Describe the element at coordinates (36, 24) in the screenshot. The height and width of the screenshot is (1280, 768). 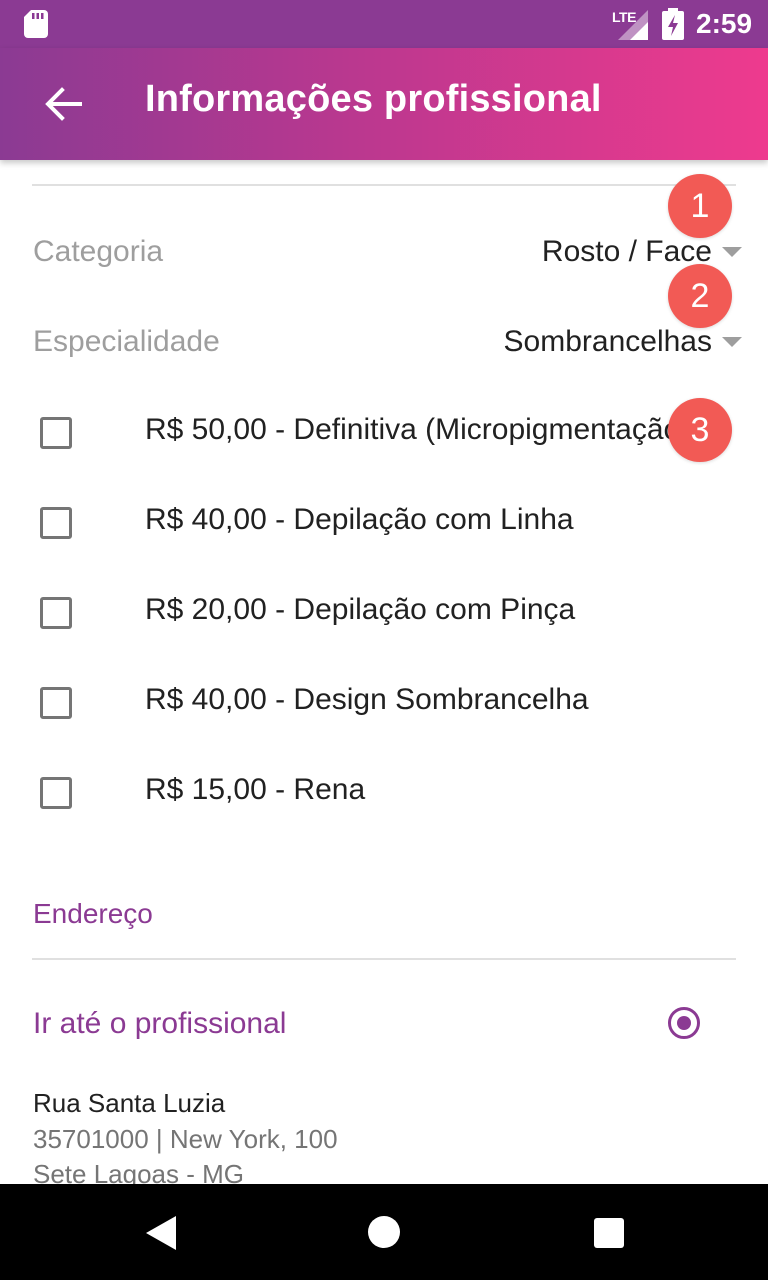
I see `sd-card-icon` at that location.